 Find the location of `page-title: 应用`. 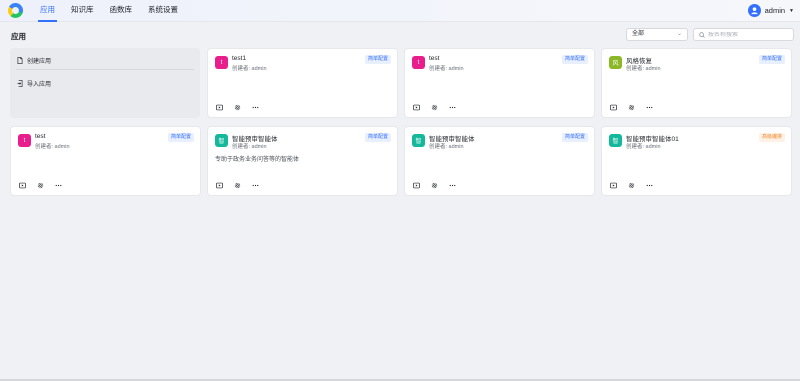

page-title: 应用 is located at coordinates (18, 36).